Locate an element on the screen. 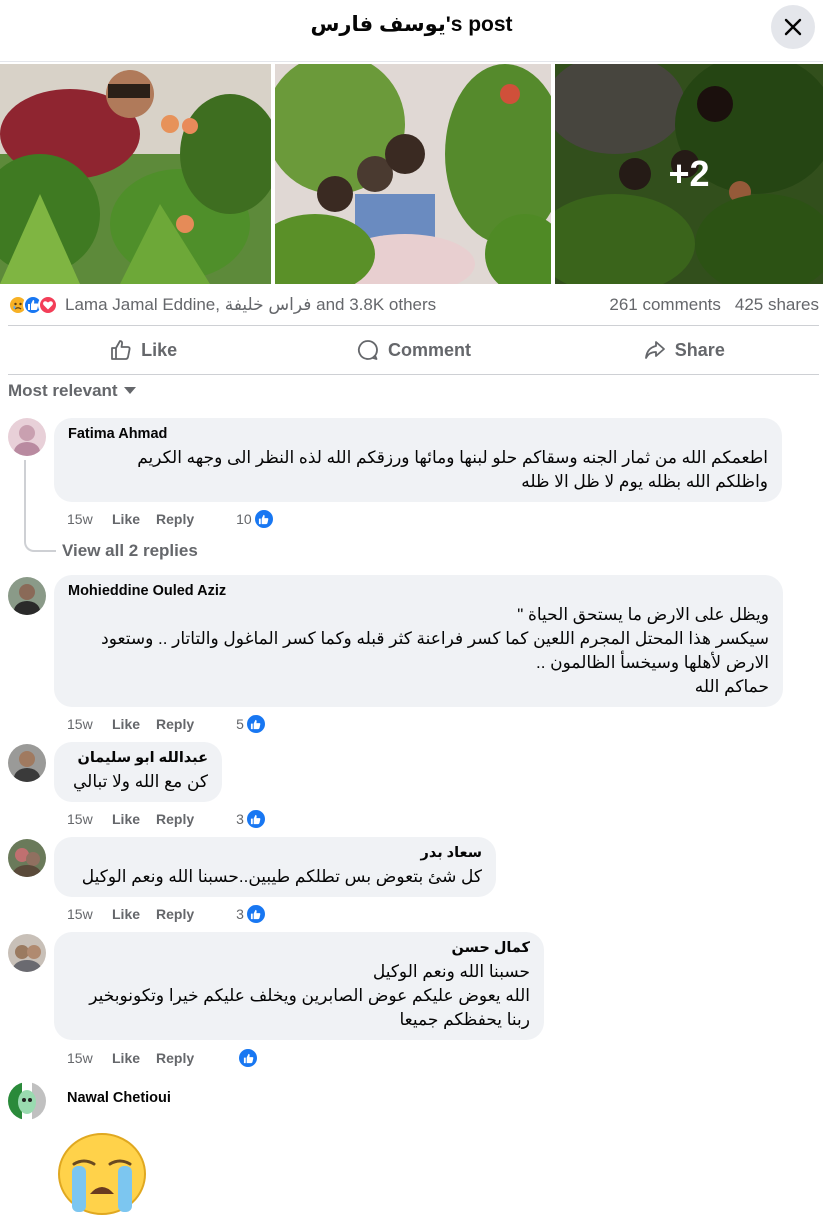 This screenshot has width=823, height=1218. like-button: Like is located at coordinates (143, 350).